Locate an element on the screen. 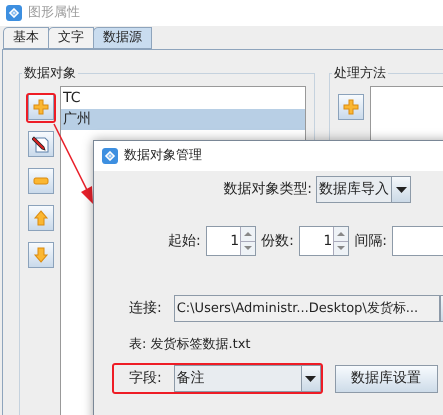  type-dropdown: 数据库导入 is located at coordinates (363, 189).